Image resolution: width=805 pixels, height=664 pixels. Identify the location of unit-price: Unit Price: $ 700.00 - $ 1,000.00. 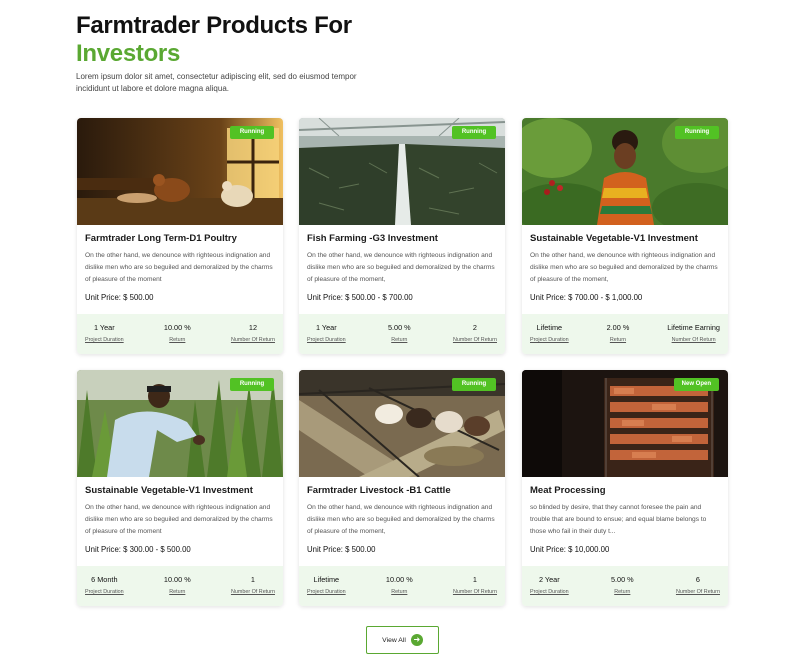
(586, 297).